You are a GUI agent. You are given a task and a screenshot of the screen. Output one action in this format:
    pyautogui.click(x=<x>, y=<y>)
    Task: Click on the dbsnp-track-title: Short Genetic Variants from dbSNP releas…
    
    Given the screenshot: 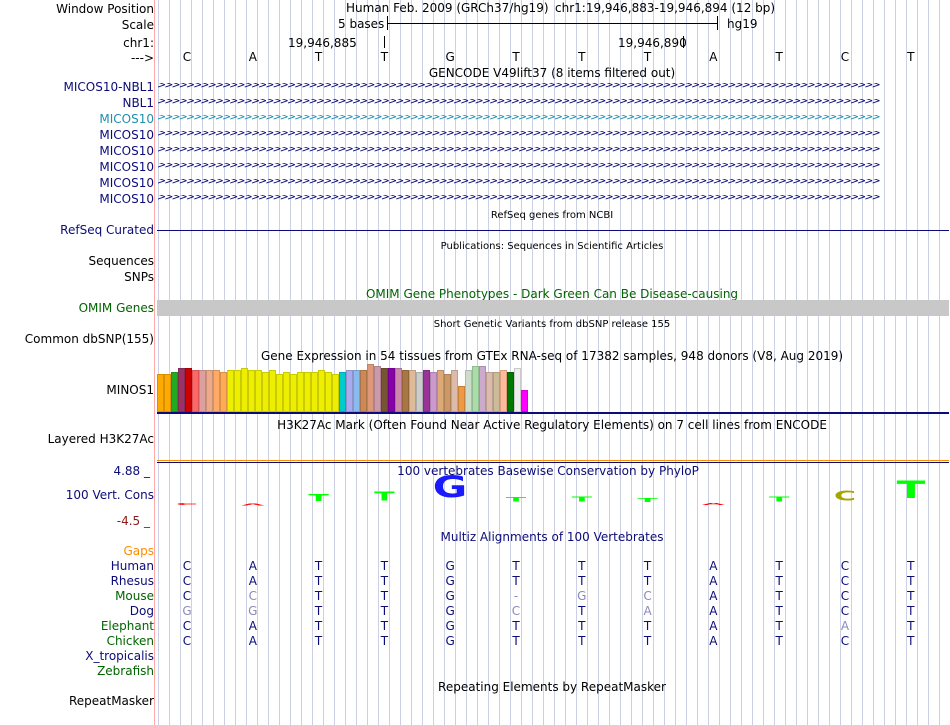 What is the action you would take?
    pyautogui.click(x=552, y=324)
    